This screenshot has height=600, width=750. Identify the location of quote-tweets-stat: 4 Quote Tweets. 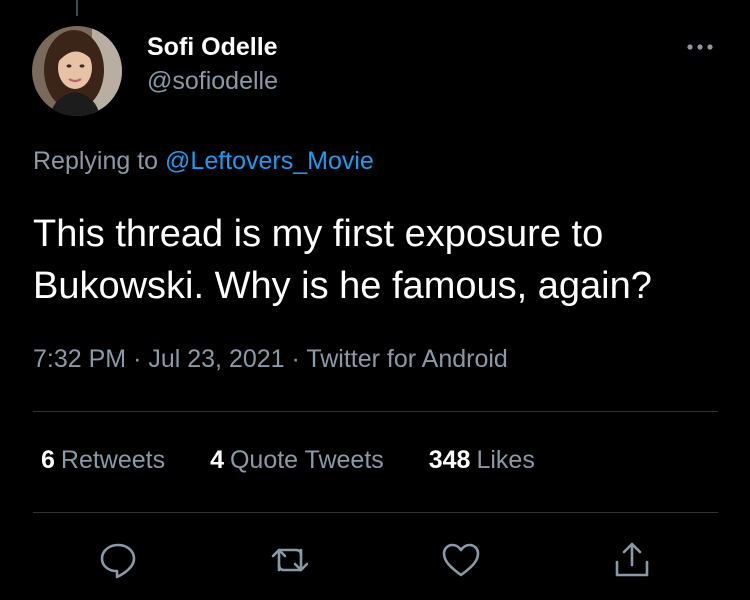
(297, 460).